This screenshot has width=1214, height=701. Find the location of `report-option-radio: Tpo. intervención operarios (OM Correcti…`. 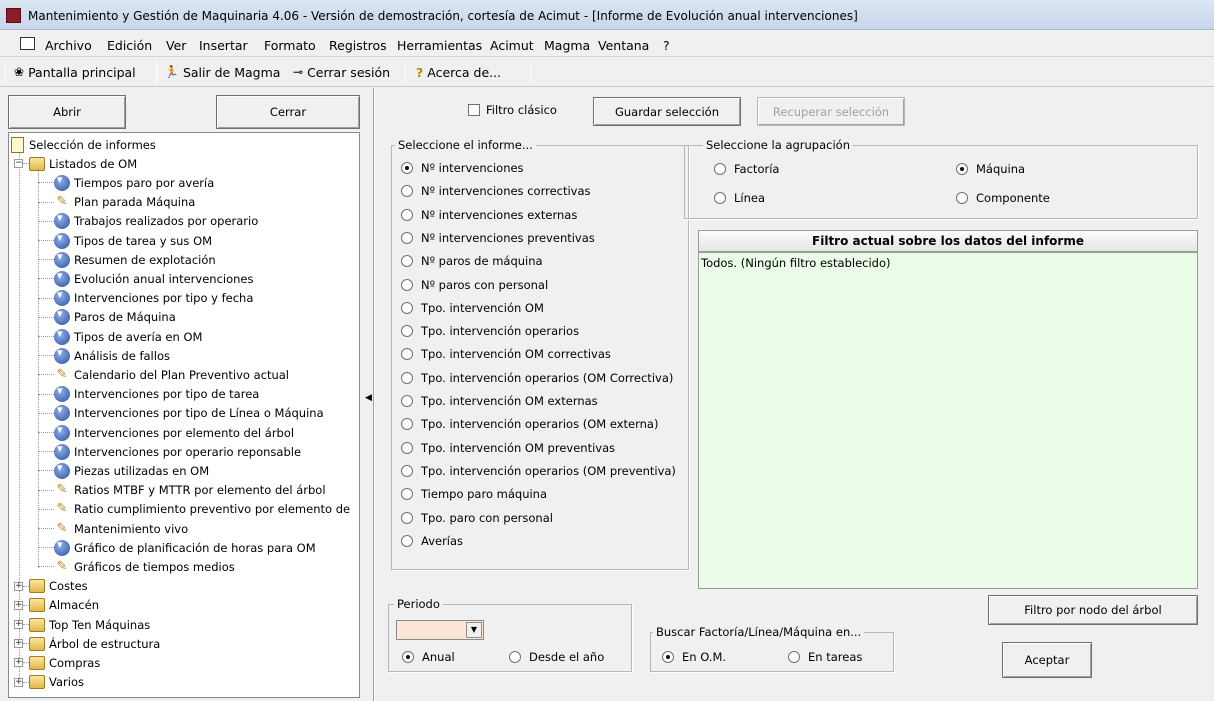

report-option-radio: Tpo. intervención operarios (OM Correcti… is located at coordinates (537, 378).